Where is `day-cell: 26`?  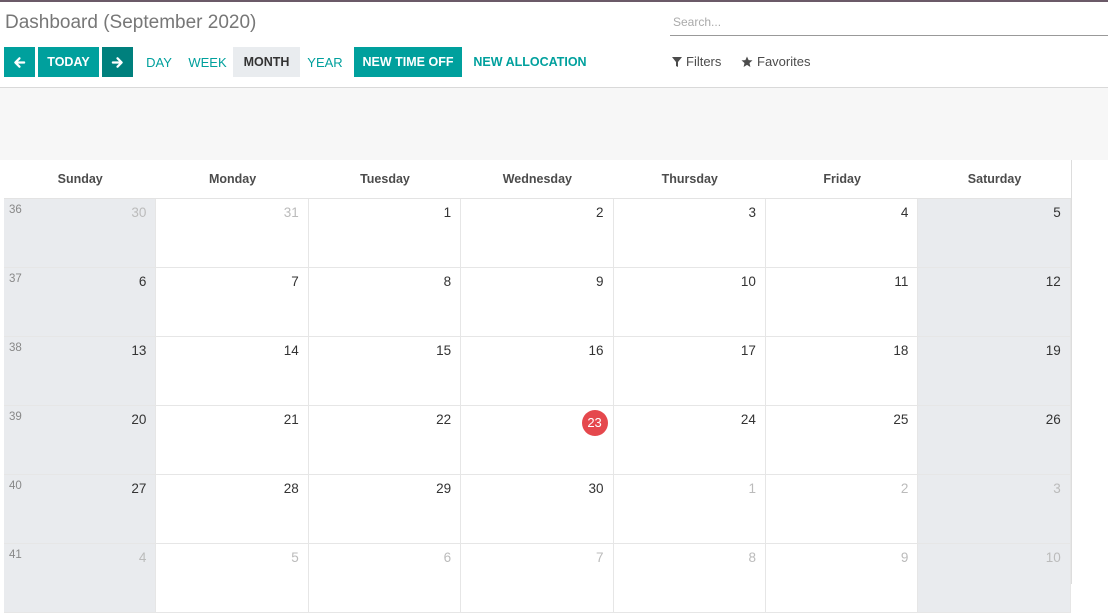
day-cell: 26 is located at coordinates (994, 440).